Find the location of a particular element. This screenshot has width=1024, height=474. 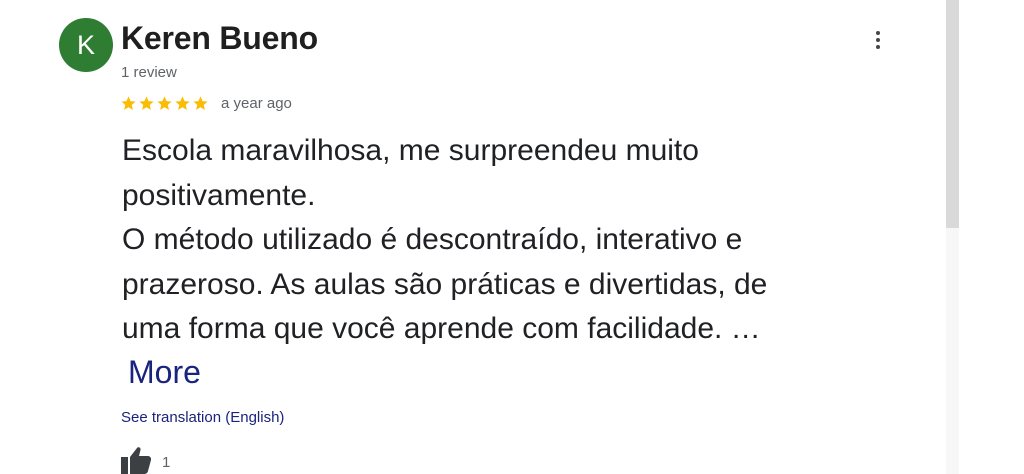

review-text-line: positivamente. is located at coordinates (219, 195).